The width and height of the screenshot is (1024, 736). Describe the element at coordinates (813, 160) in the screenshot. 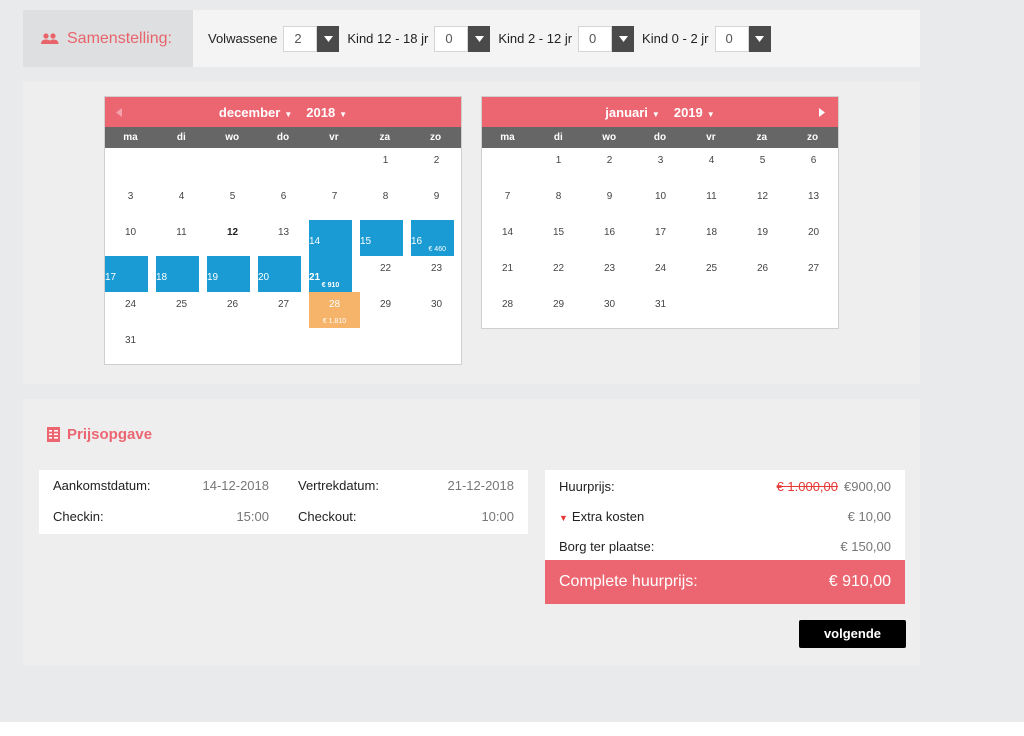

I see `day-number: 6` at that location.